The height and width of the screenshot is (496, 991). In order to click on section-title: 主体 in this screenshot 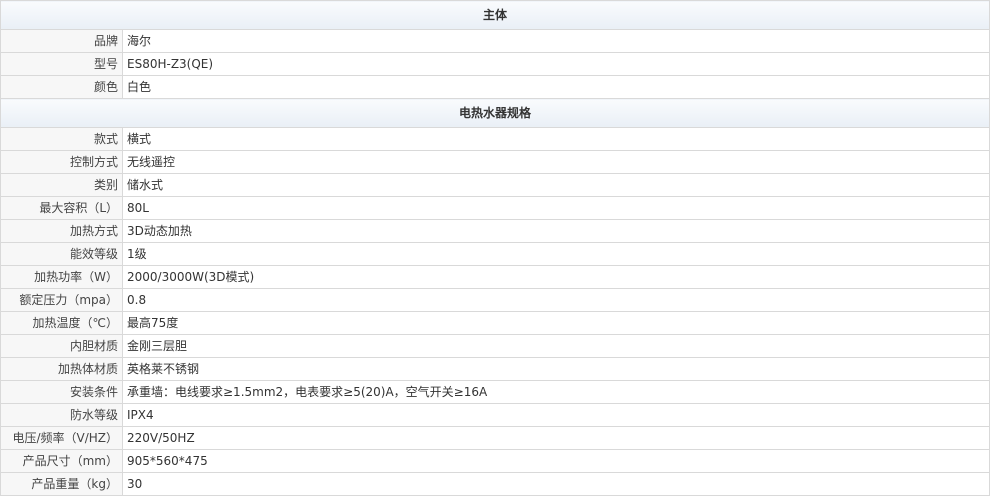, I will do `click(495, 15)`.